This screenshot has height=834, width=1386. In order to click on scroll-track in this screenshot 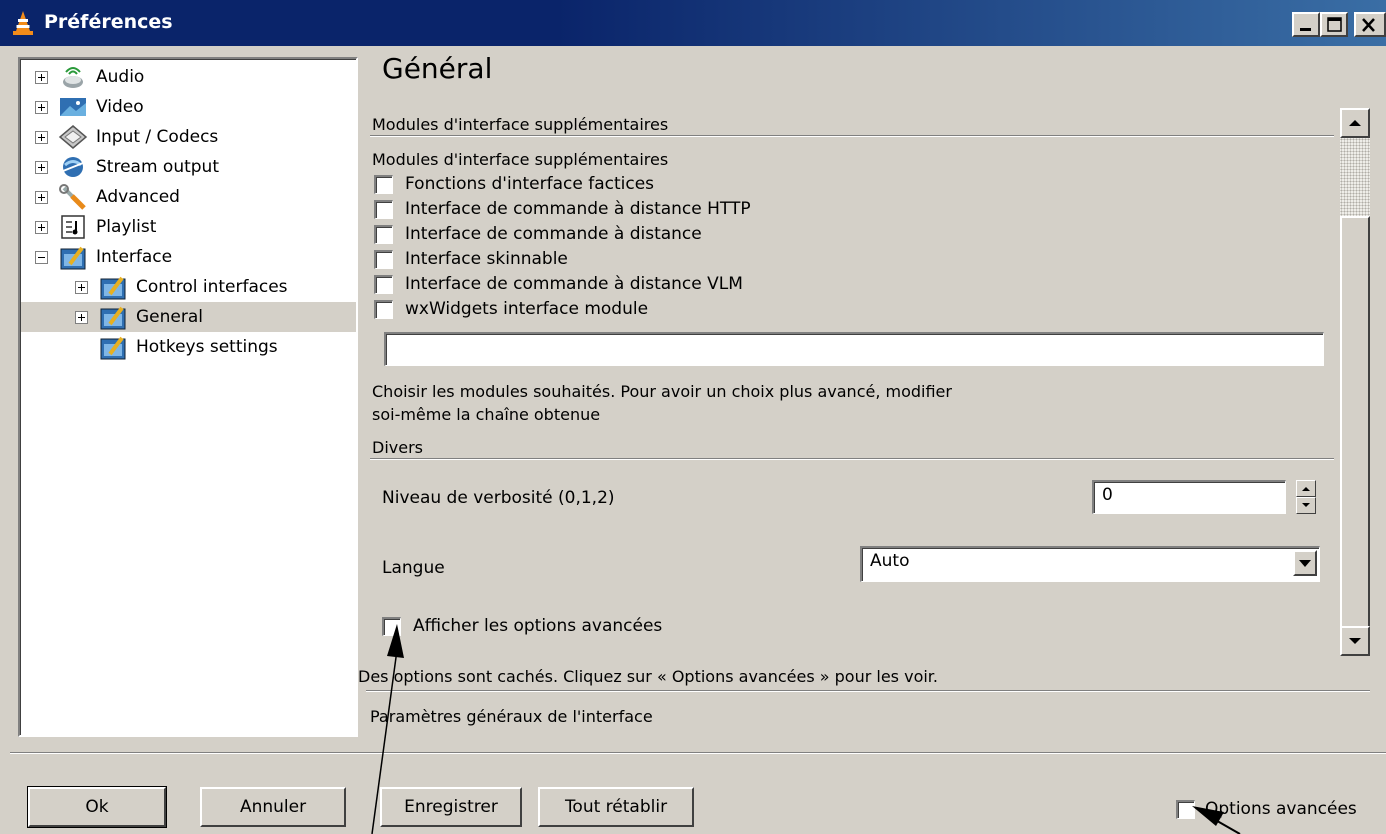, I will do `click(1355, 177)`.